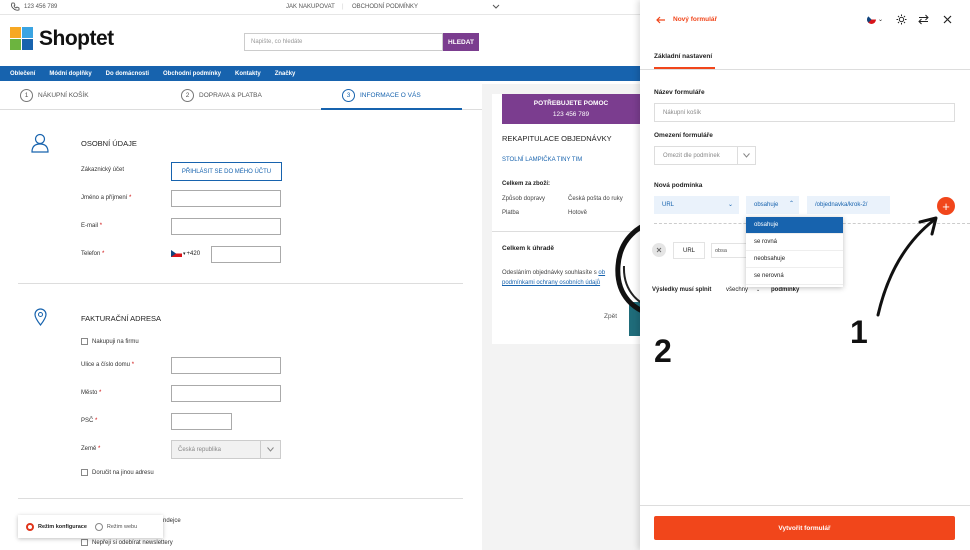 The height and width of the screenshot is (550, 970). What do you see at coordinates (526, 184) in the screenshot?
I see `goods-total-label: Celkem za zboží:` at bounding box center [526, 184].